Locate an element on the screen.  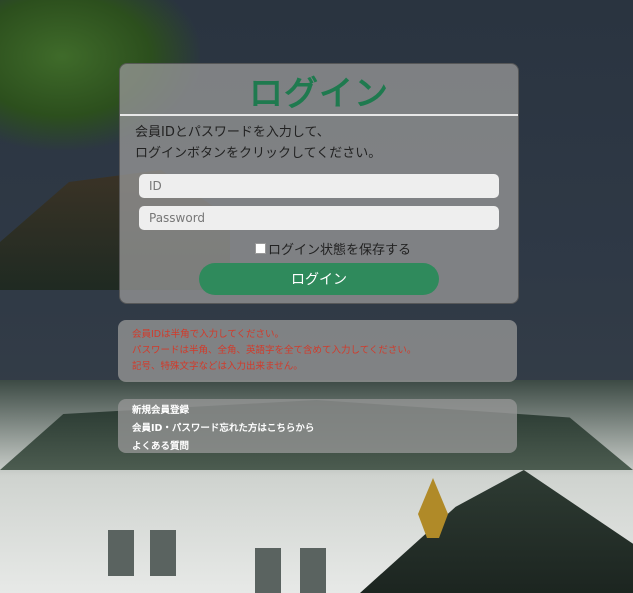
password-input is located at coordinates (319, 218).